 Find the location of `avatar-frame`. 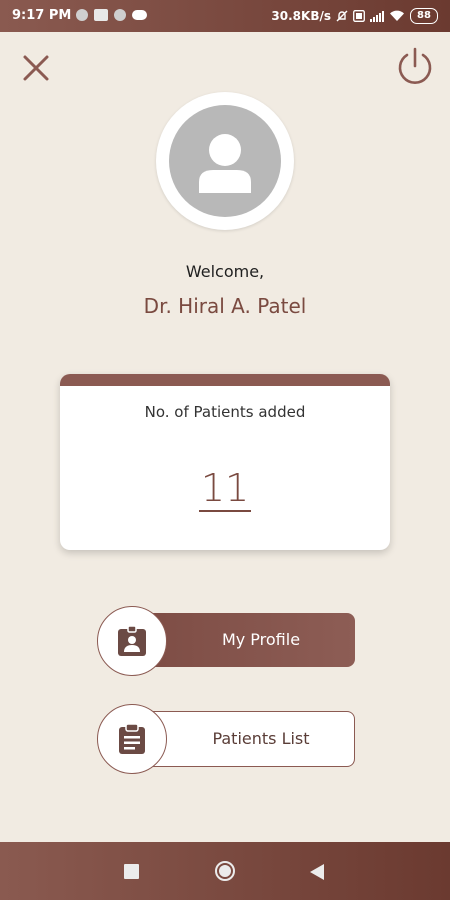

avatar-frame is located at coordinates (225, 161).